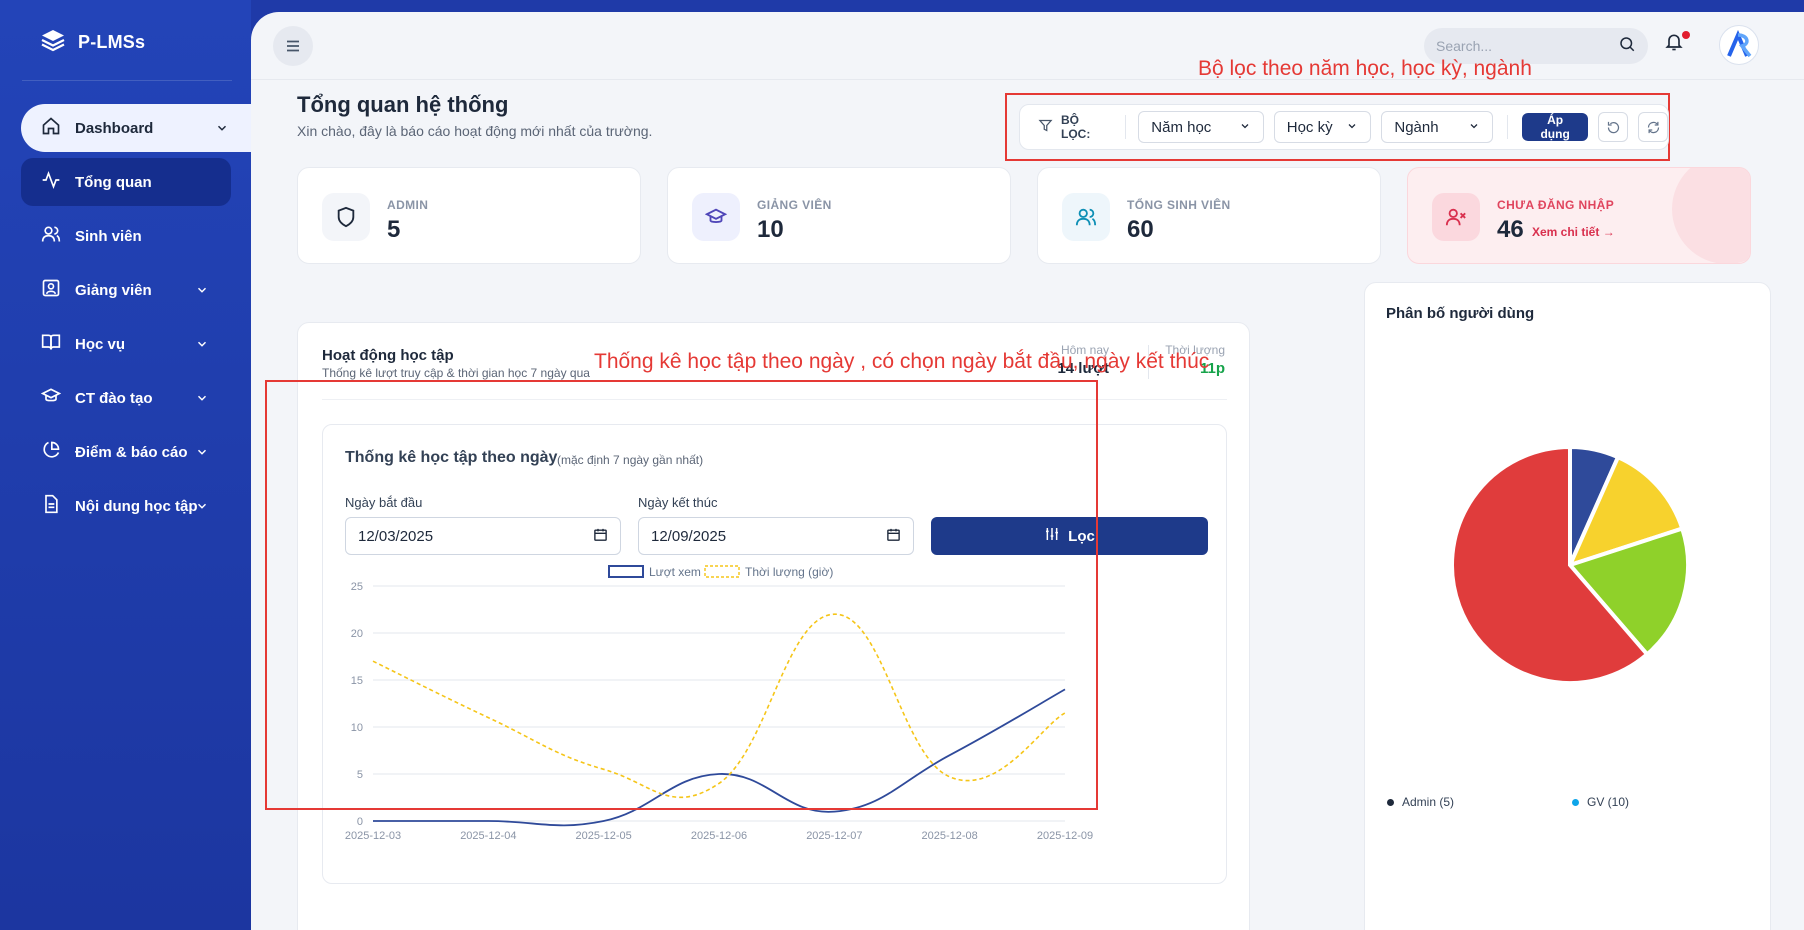 The width and height of the screenshot is (1804, 930). Describe the element at coordinates (394, 229) in the screenshot. I see `stat-value: 5` at that location.